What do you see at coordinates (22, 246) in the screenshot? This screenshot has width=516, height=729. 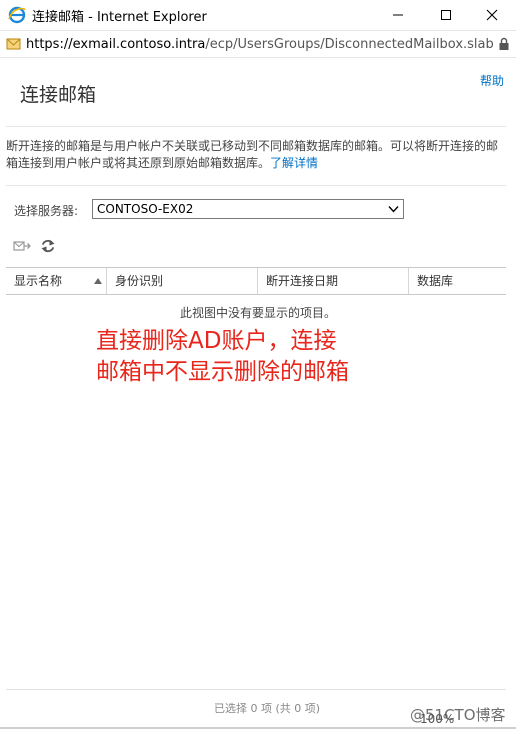 I see `connect-icon` at bounding box center [22, 246].